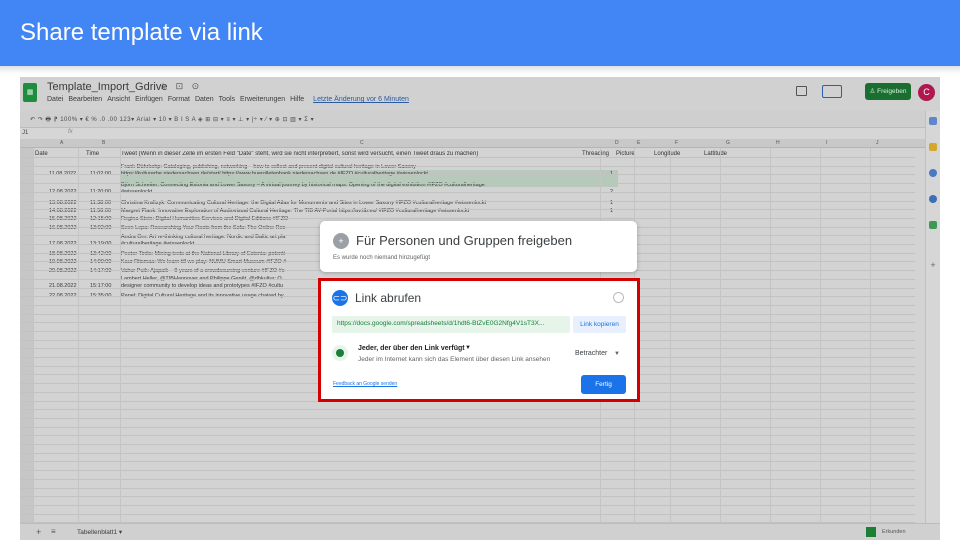  I want to click on explore-icon, so click(871, 532).